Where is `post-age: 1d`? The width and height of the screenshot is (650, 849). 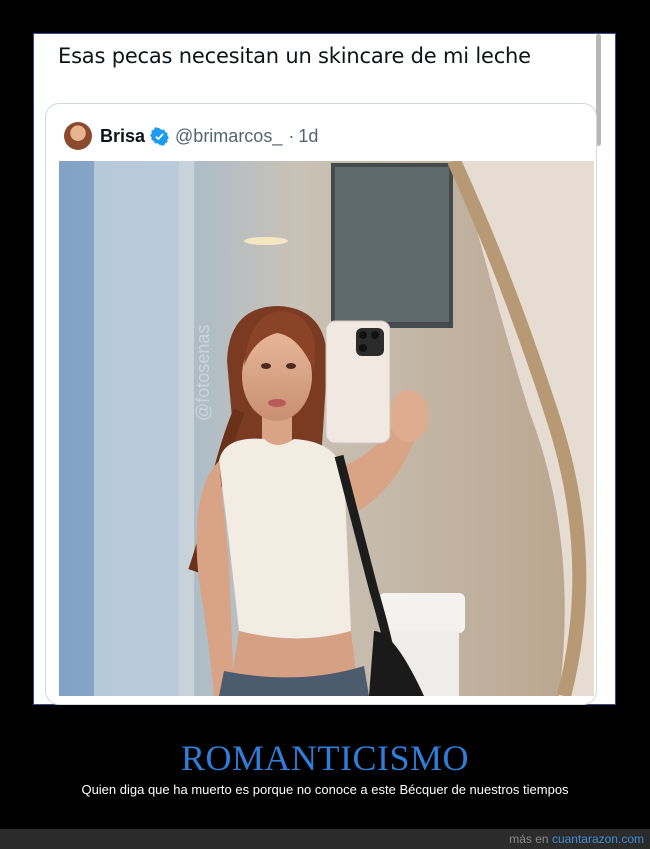 post-age: 1d is located at coordinates (308, 136).